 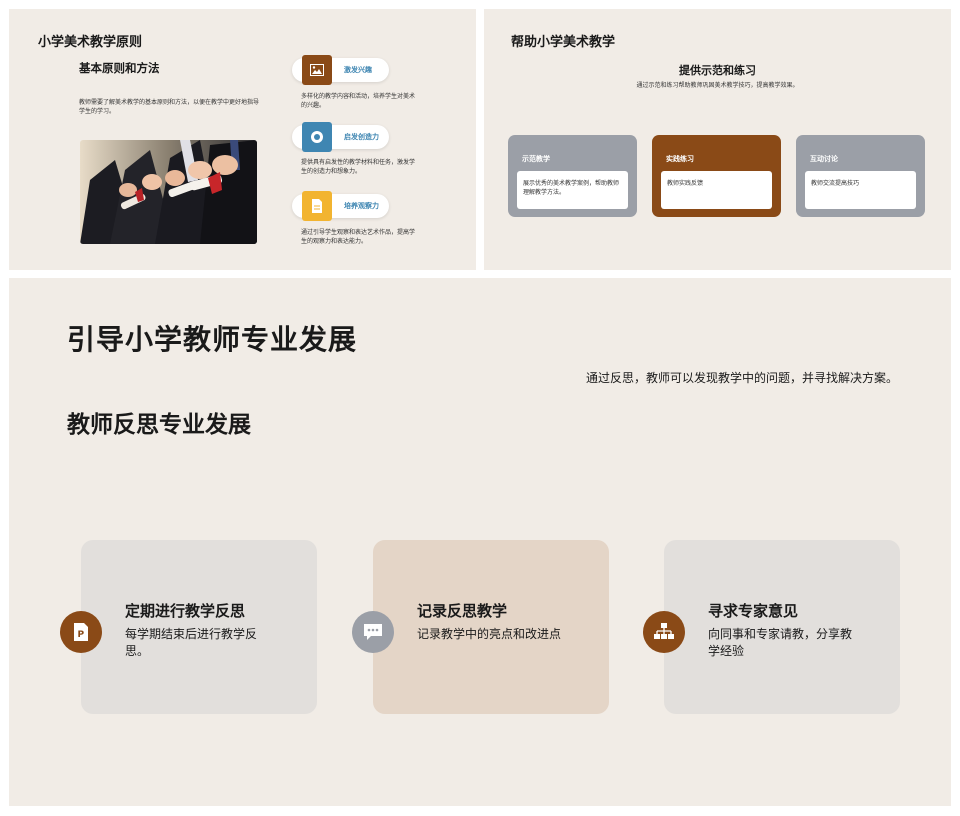 I want to click on box-text: 每学期结束后进行教学反思。, so click(x=191, y=642).